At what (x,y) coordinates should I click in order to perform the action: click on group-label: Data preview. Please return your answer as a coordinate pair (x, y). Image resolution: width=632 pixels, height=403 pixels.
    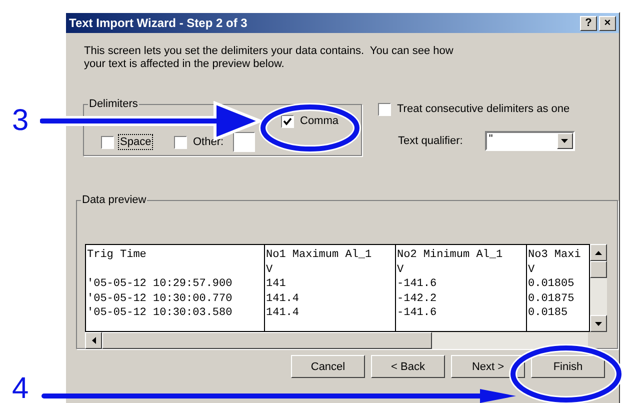
    Looking at the image, I should click on (114, 200).